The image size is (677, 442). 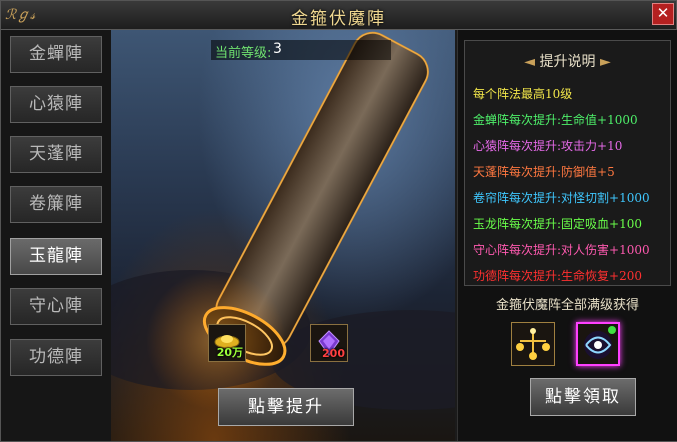 I want to click on sidebar-item-xinyuan: 心猿陣, so click(x=56, y=104).